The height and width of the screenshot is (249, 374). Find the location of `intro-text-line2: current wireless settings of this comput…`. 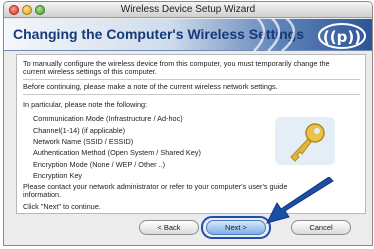

intro-text-line2: current wireless settings of this comput… is located at coordinates (90, 71).